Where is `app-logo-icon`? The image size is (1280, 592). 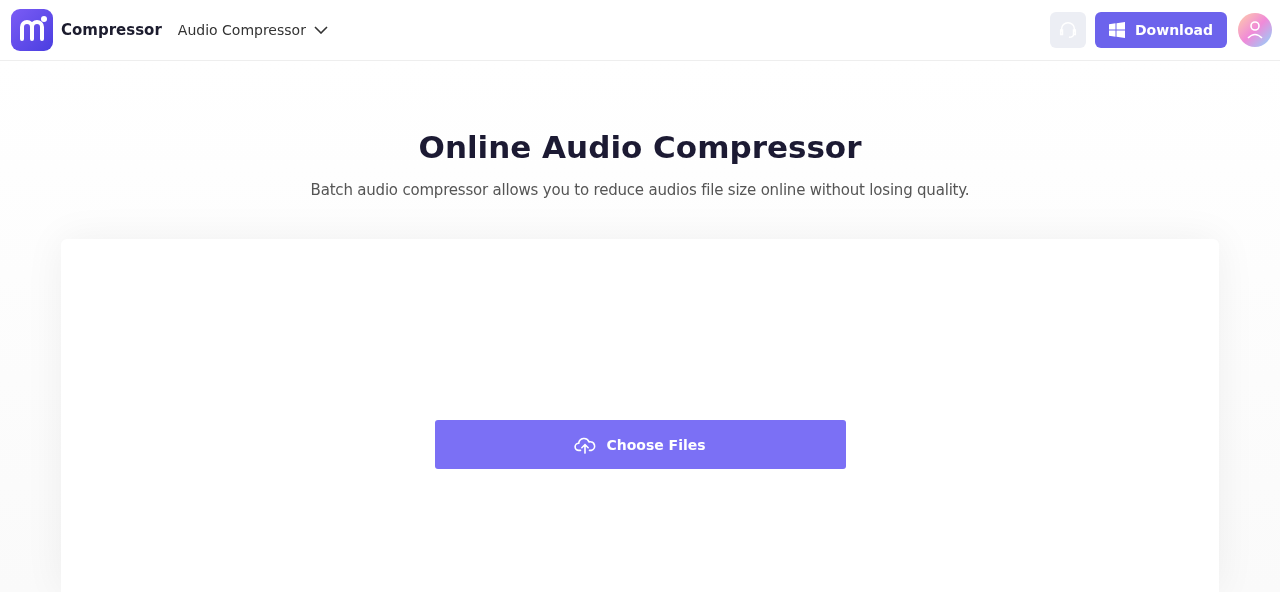 app-logo-icon is located at coordinates (32, 30).